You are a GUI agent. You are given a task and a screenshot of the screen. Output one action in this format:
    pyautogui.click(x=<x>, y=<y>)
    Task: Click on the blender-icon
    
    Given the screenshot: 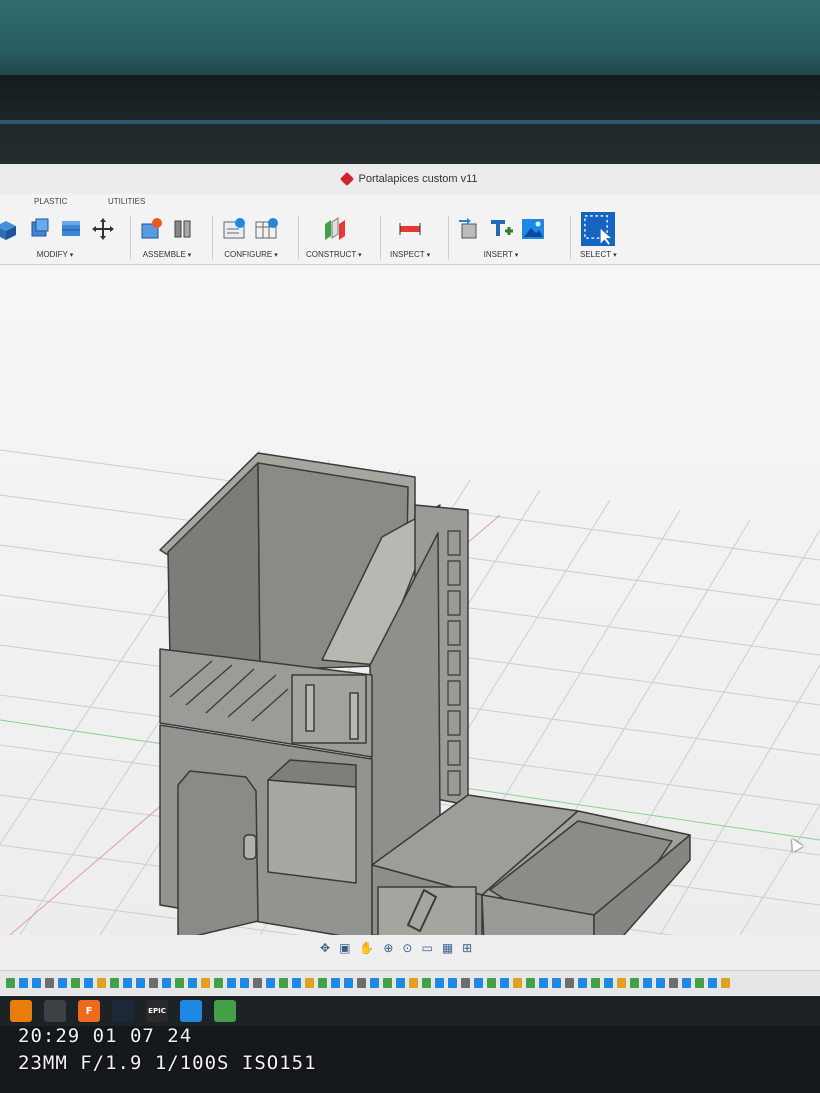 What is the action you would take?
    pyautogui.click(x=21, y=1011)
    